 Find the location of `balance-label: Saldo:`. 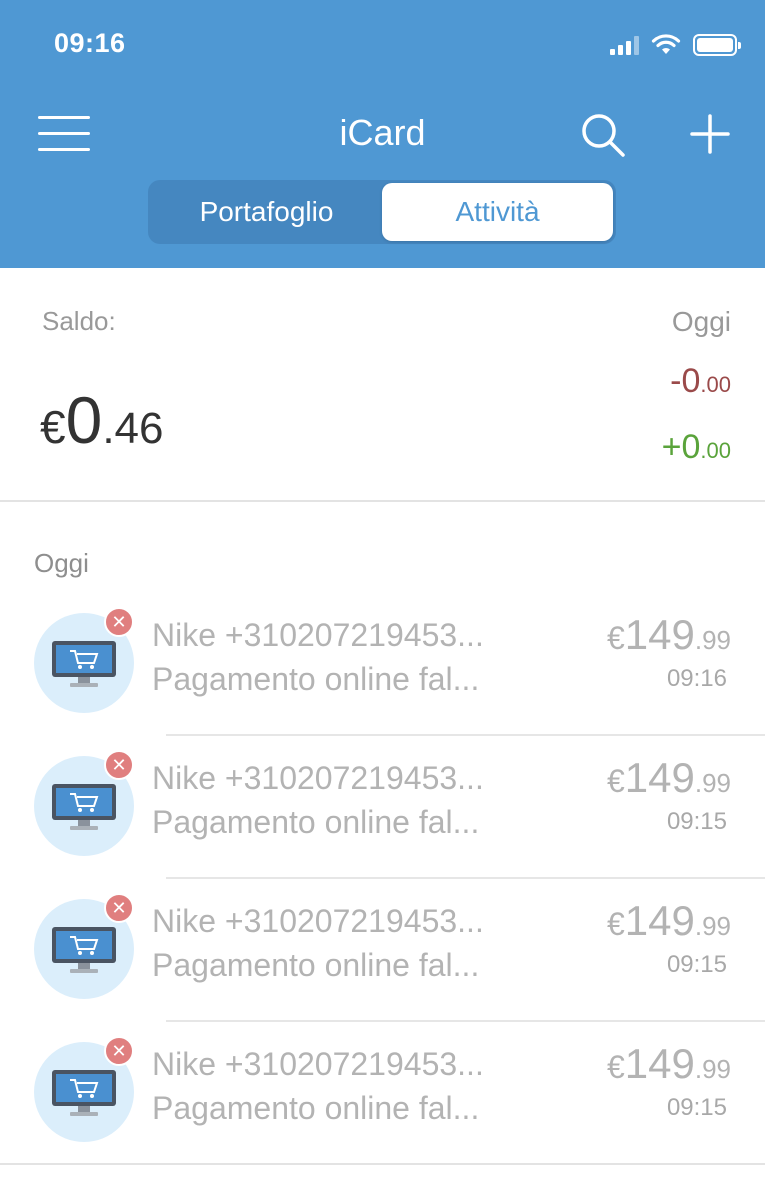

balance-label: Saldo: is located at coordinates (79, 321).